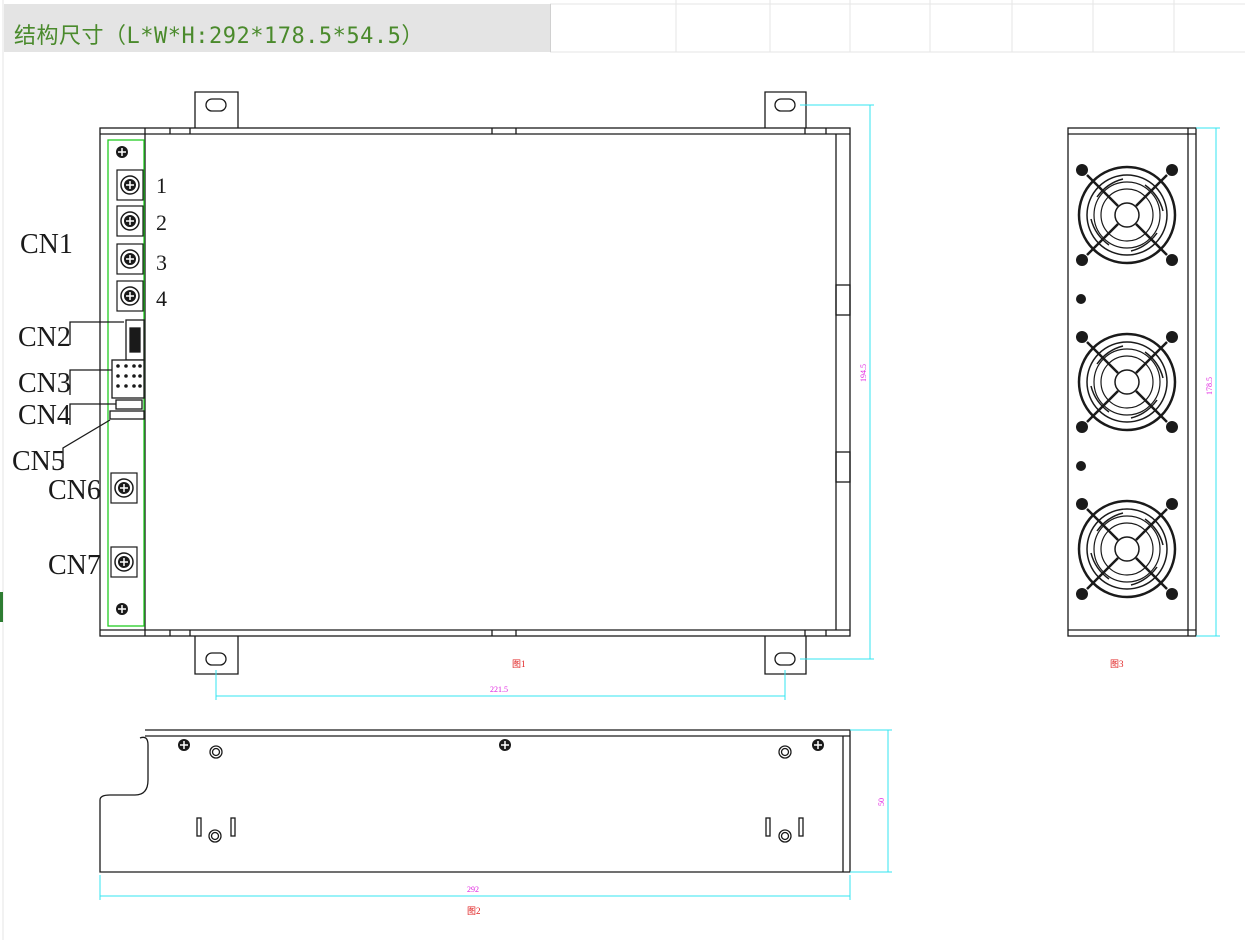 The height and width of the screenshot is (940, 1245). I want to click on terminal-label: 1, so click(161, 185).